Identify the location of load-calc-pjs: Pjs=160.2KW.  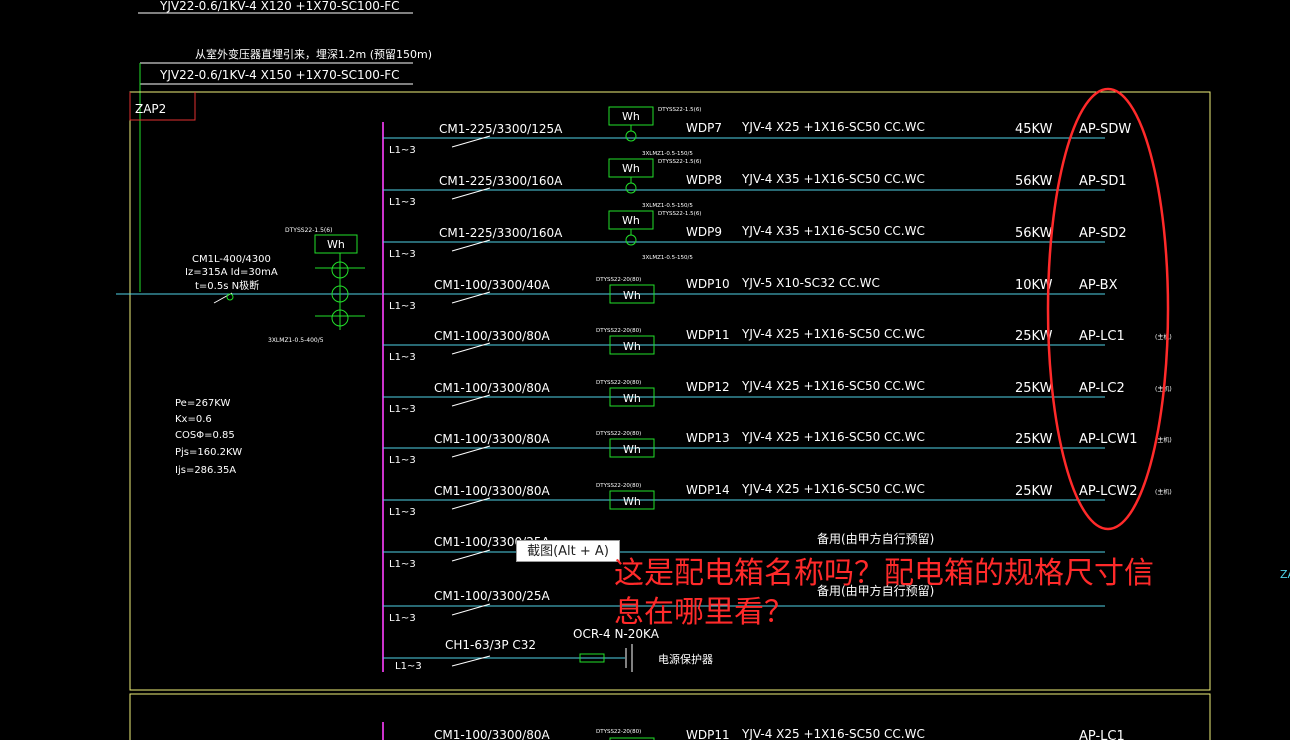
(208, 452).